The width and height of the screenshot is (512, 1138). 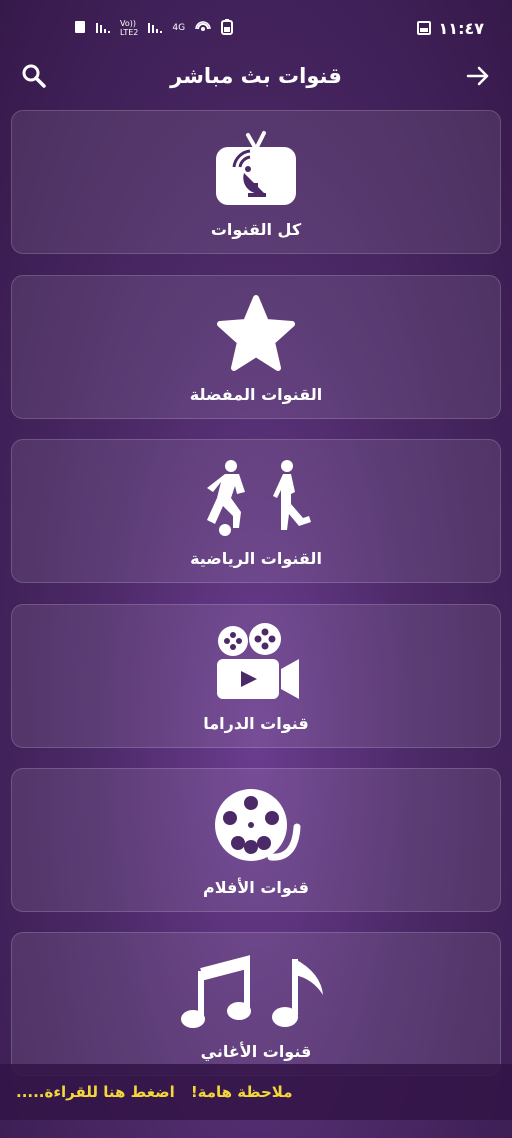 What do you see at coordinates (256, 229) in the screenshot?
I see `card-label: كل القنوات` at bounding box center [256, 229].